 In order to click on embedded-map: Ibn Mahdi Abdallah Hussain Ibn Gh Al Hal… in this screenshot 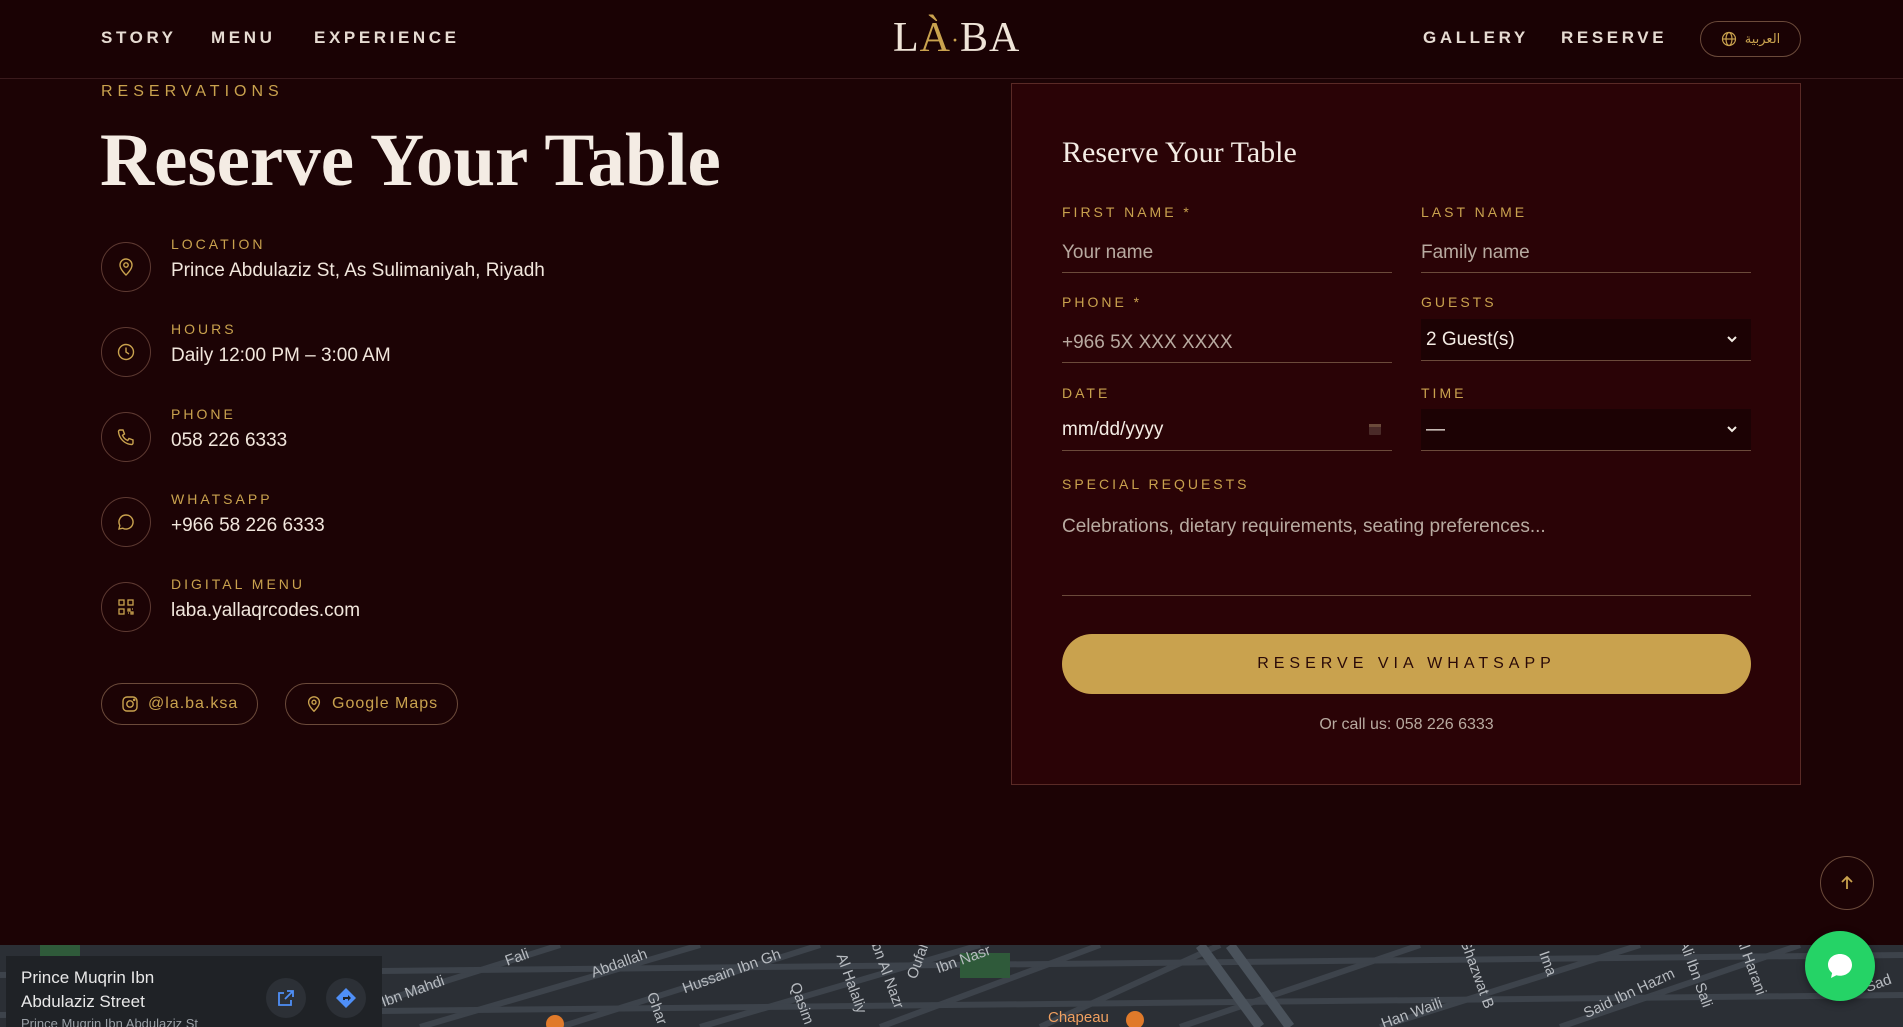, I will do `click(951, 986)`.